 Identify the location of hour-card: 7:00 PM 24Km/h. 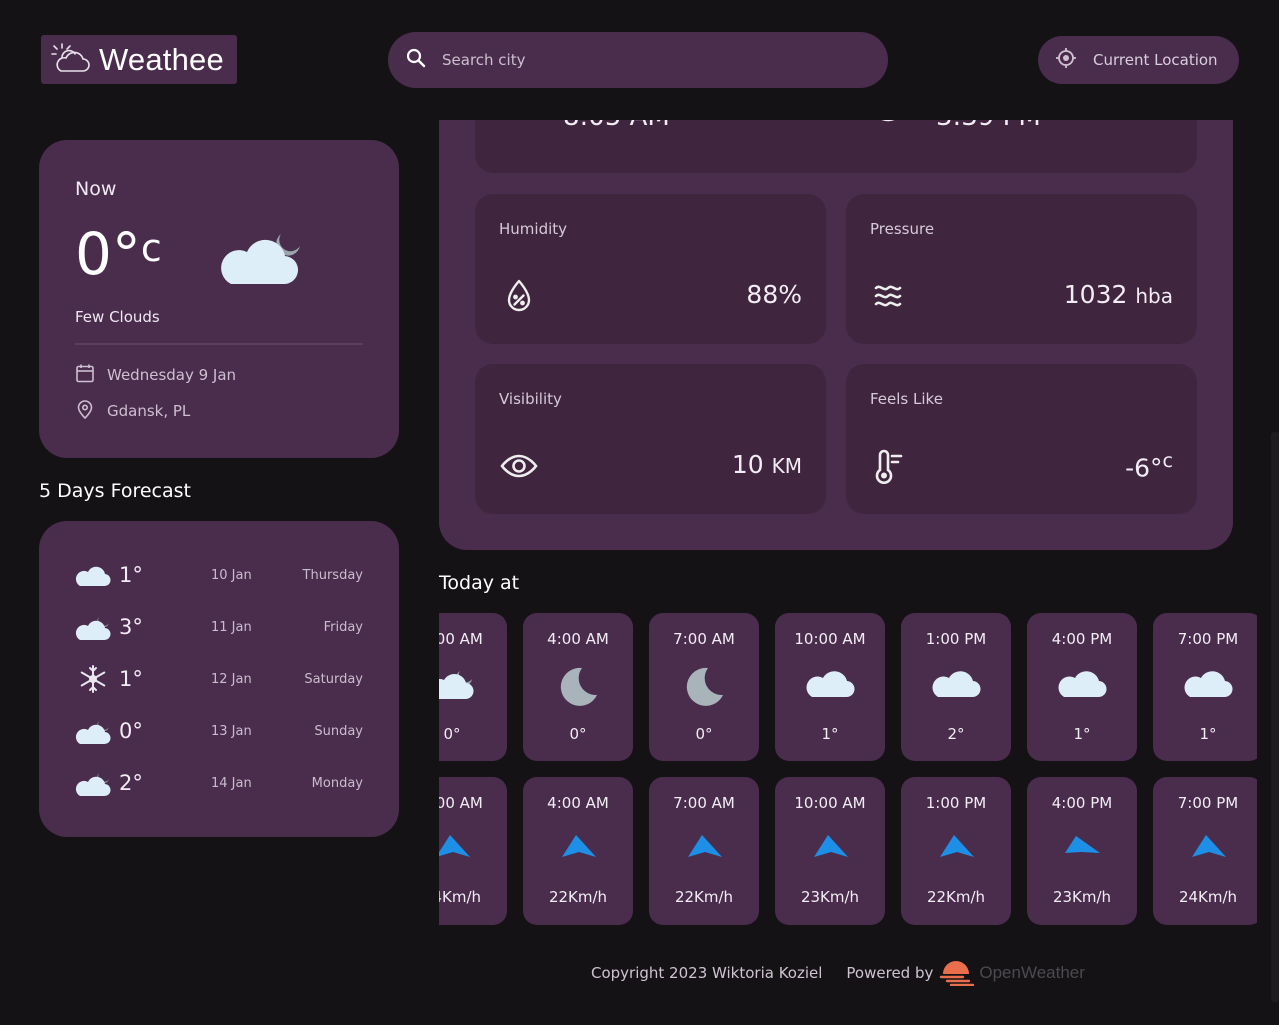
(1205, 851).